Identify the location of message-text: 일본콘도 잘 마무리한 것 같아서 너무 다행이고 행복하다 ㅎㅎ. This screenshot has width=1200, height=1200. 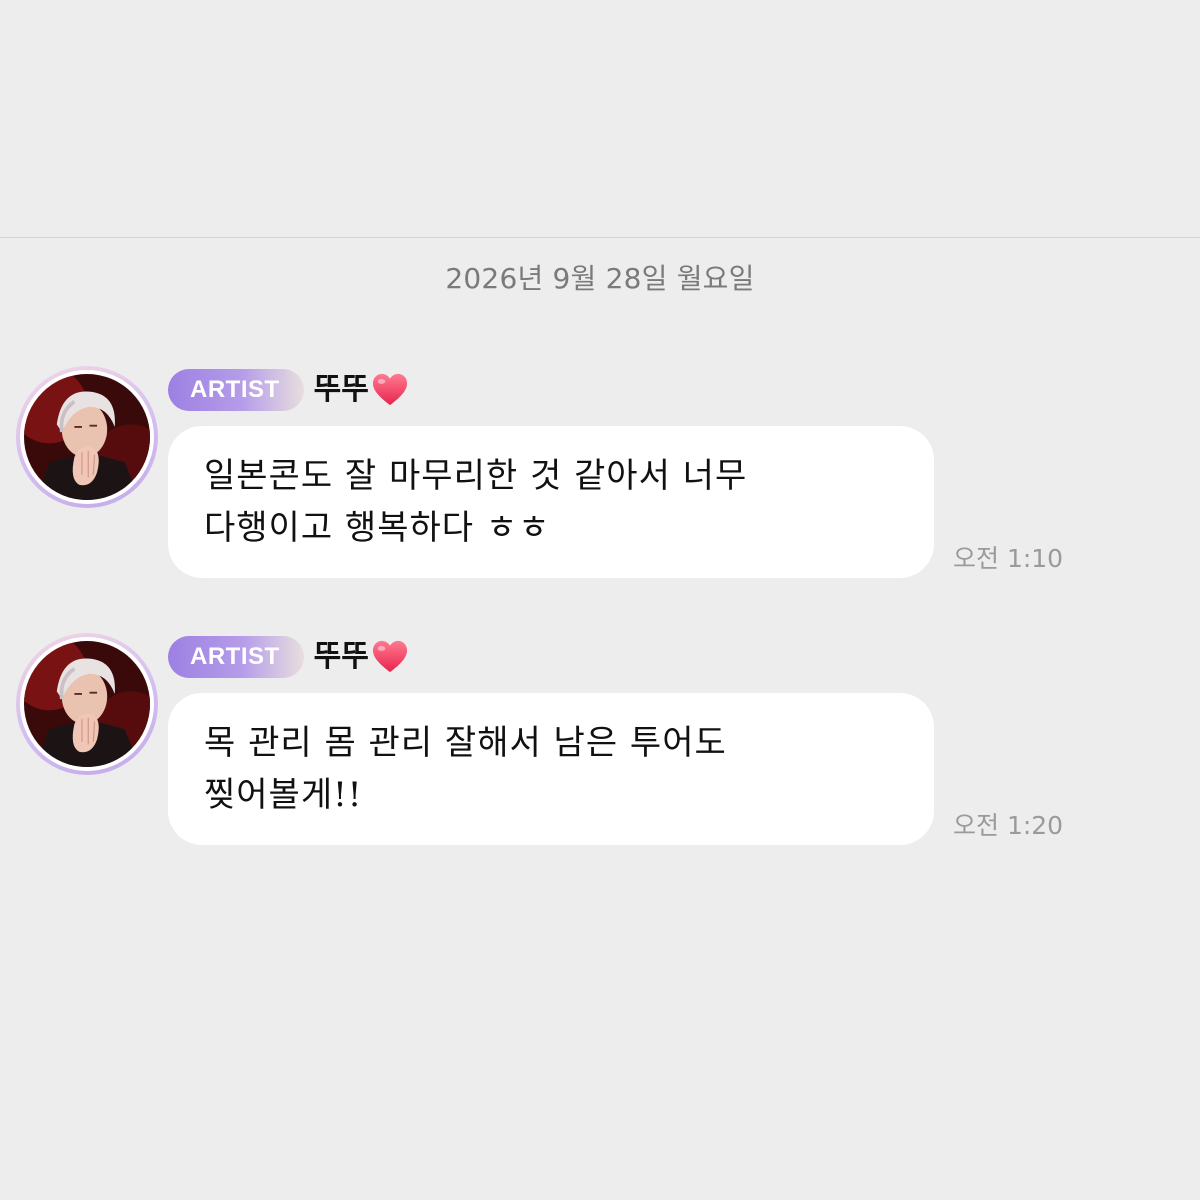
(476, 502).